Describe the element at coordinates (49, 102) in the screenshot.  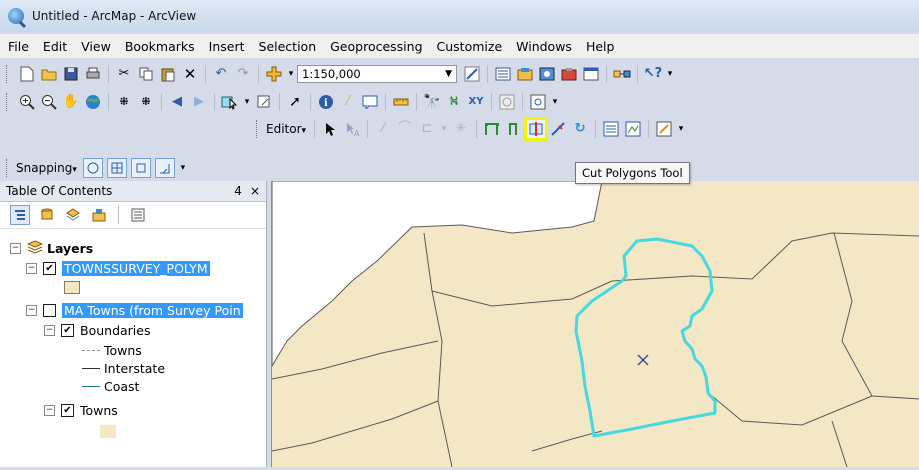
I see `zoom-out-icon` at that location.